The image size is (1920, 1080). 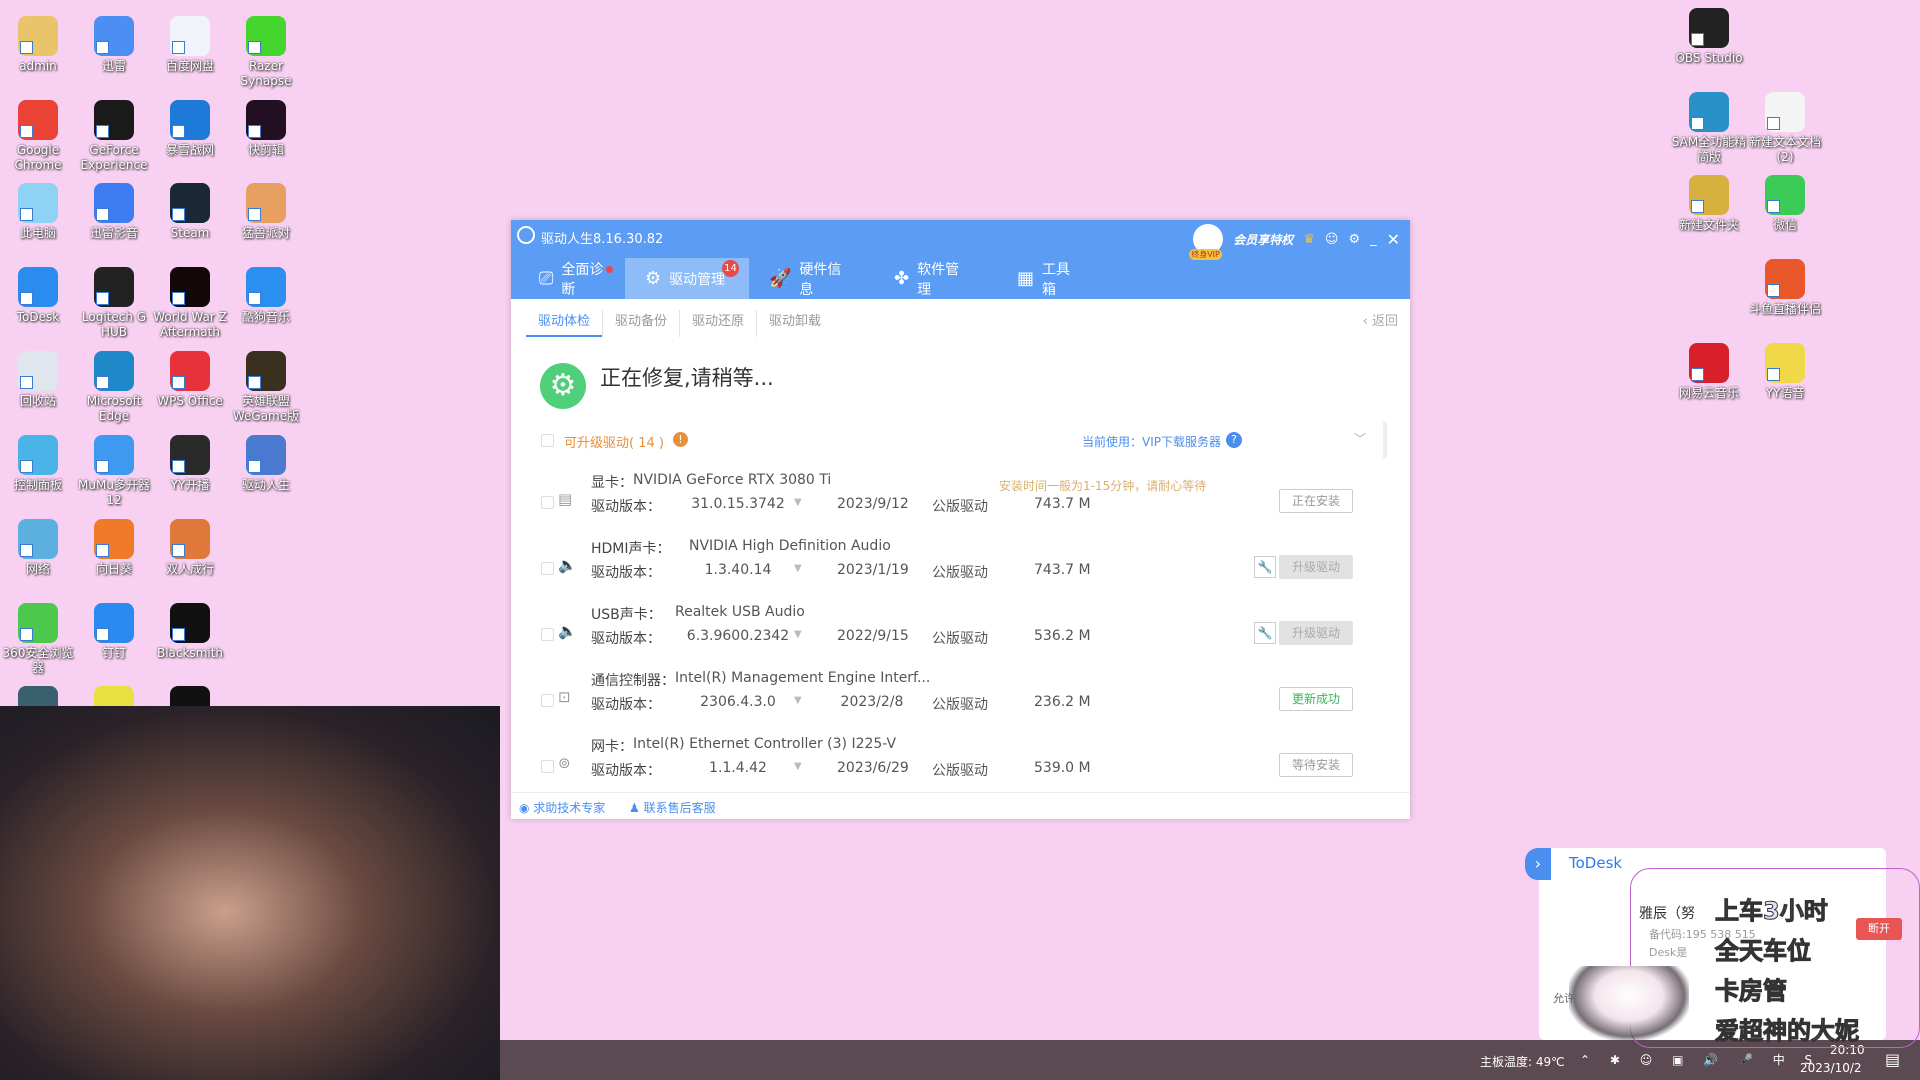 I want to click on desktop-icon: 微信, so click(x=1785, y=204).